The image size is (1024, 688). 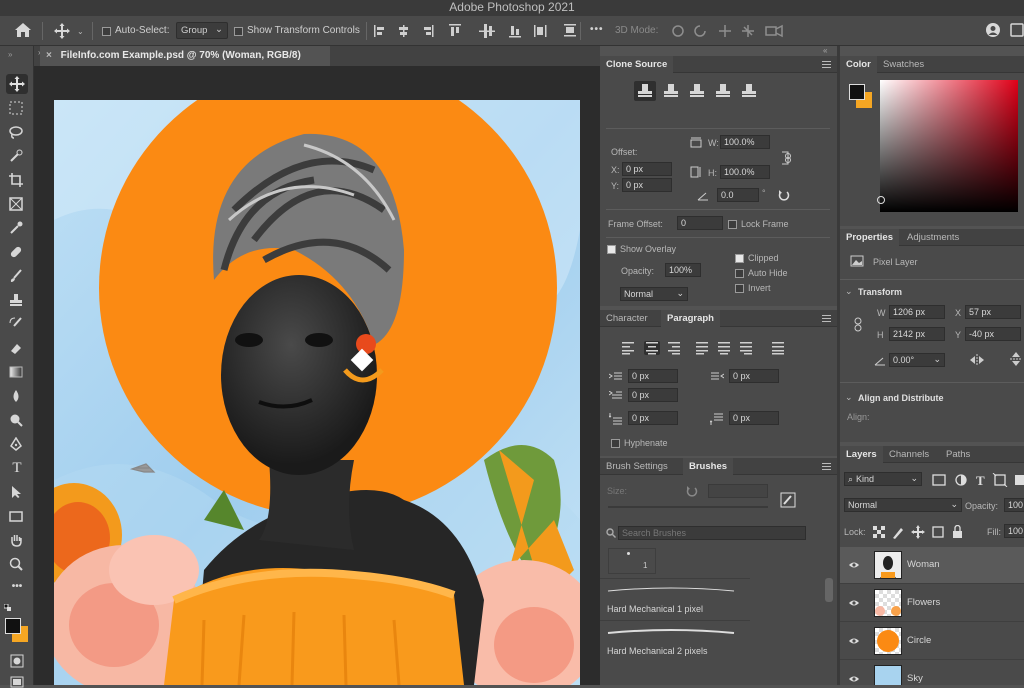 What do you see at coordinates (597, 29) in the screenshot?
I see `more-options-button: •••` at bounding box center [597, 29].